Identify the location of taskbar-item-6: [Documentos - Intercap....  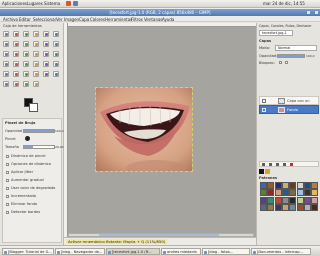
(281, 251).